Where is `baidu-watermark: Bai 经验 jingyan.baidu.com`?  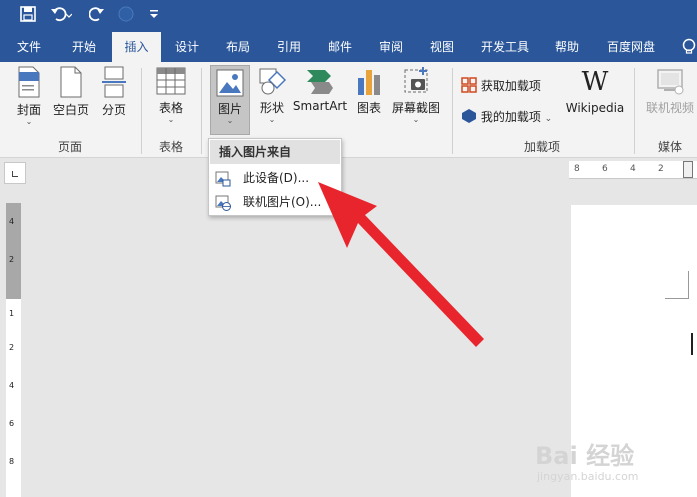
baidu-watermark: Bai 经验 jingyan.baidu.com is located at coordinates (600, 464).